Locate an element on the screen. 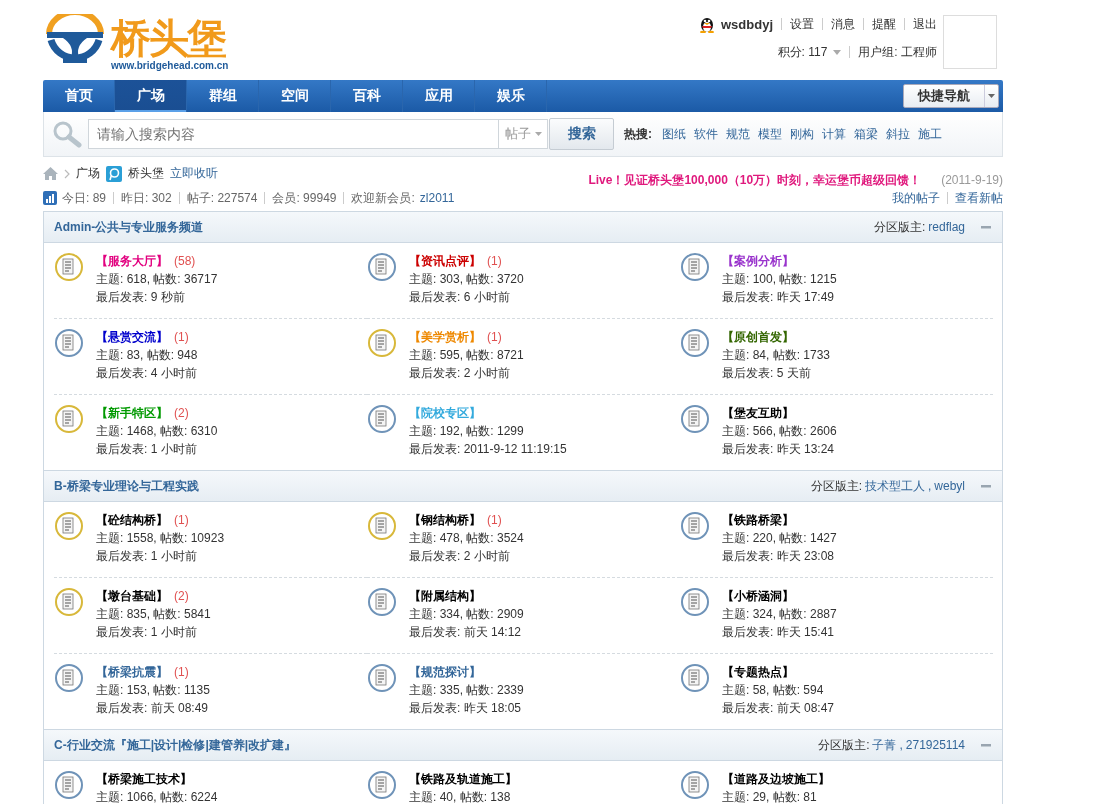 The height and width of the screenshot is (804, 1101). stat-text: 会员: 99949 is located at coordinates (304, 198).